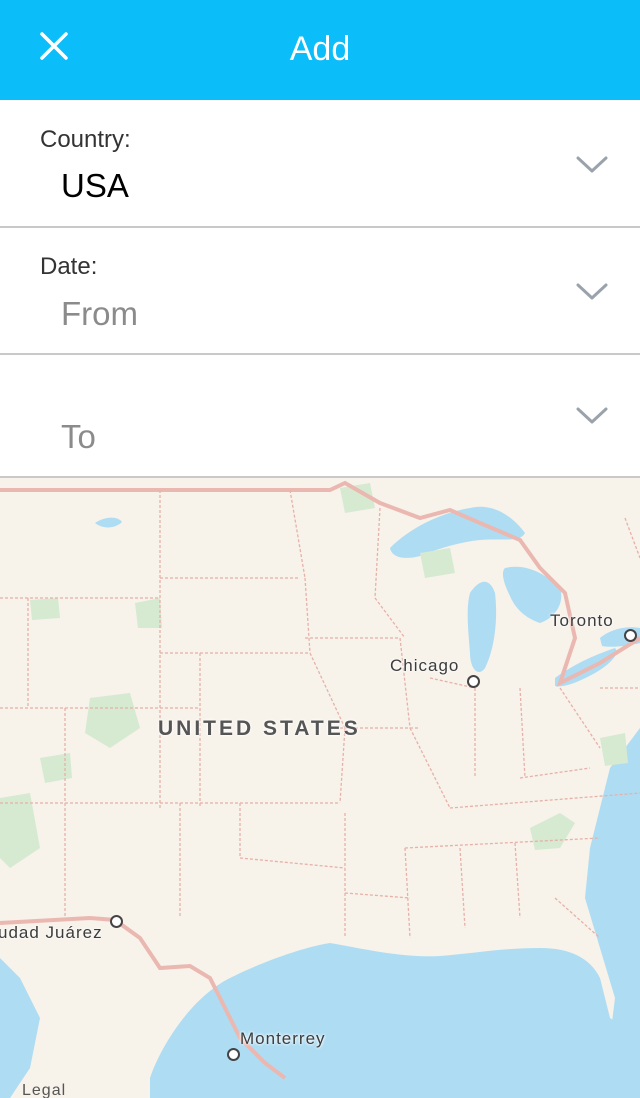  Describe the element at coordinates (320, 416) in the screenshot. I see `date-to-select: To` at that location.